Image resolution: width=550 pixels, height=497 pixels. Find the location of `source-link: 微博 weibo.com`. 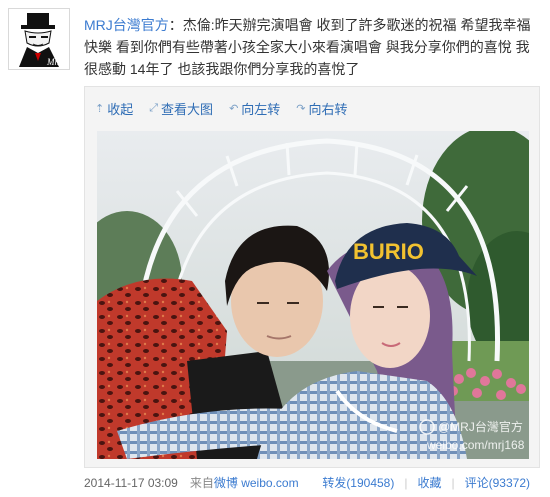

source-link: 微博 weibo.com is located at coordinates (256, 483).